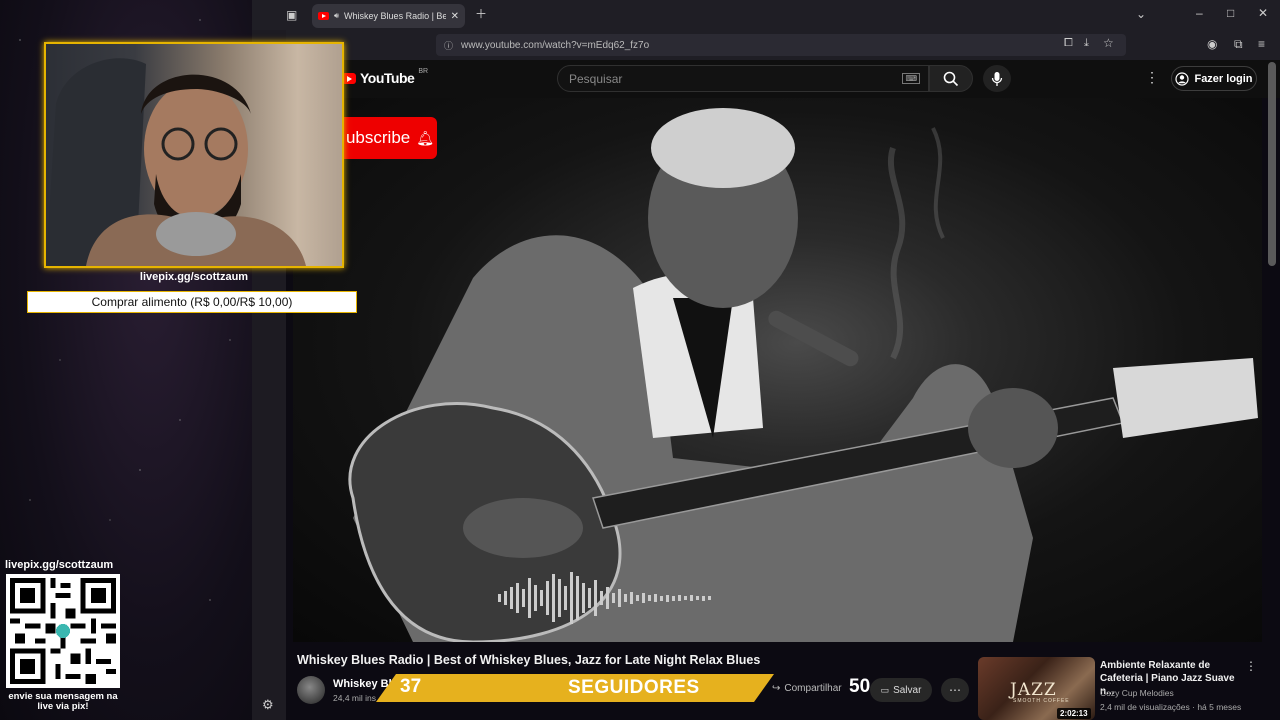 The width and height of the screenshot is (1280, 720). Describe the element at coordinates (1238, 44) in the screenshot. I see `extensions-icon: ⧉` at that location.